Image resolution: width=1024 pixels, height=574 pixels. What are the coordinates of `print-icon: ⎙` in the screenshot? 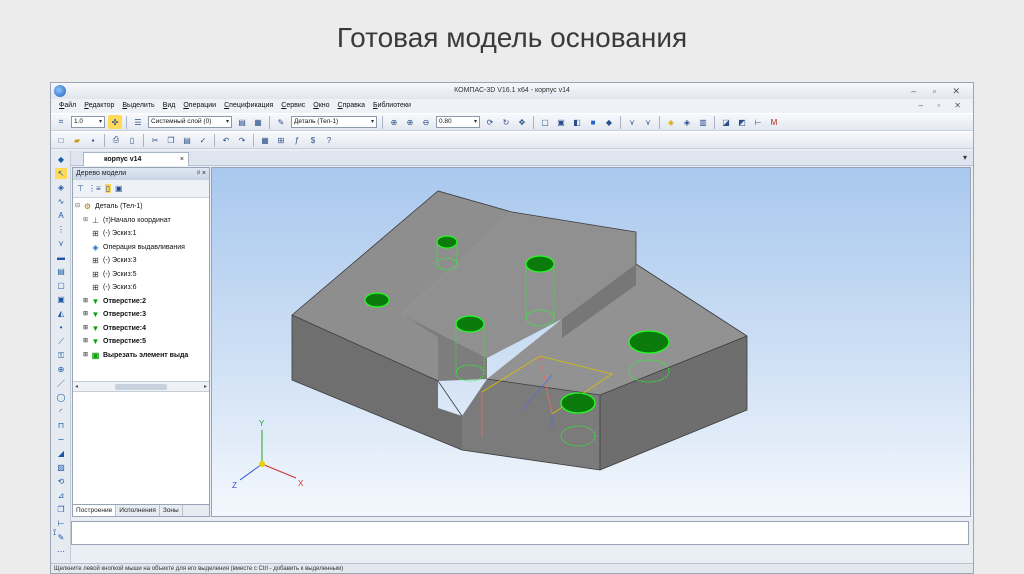 It's located at (116, 140).